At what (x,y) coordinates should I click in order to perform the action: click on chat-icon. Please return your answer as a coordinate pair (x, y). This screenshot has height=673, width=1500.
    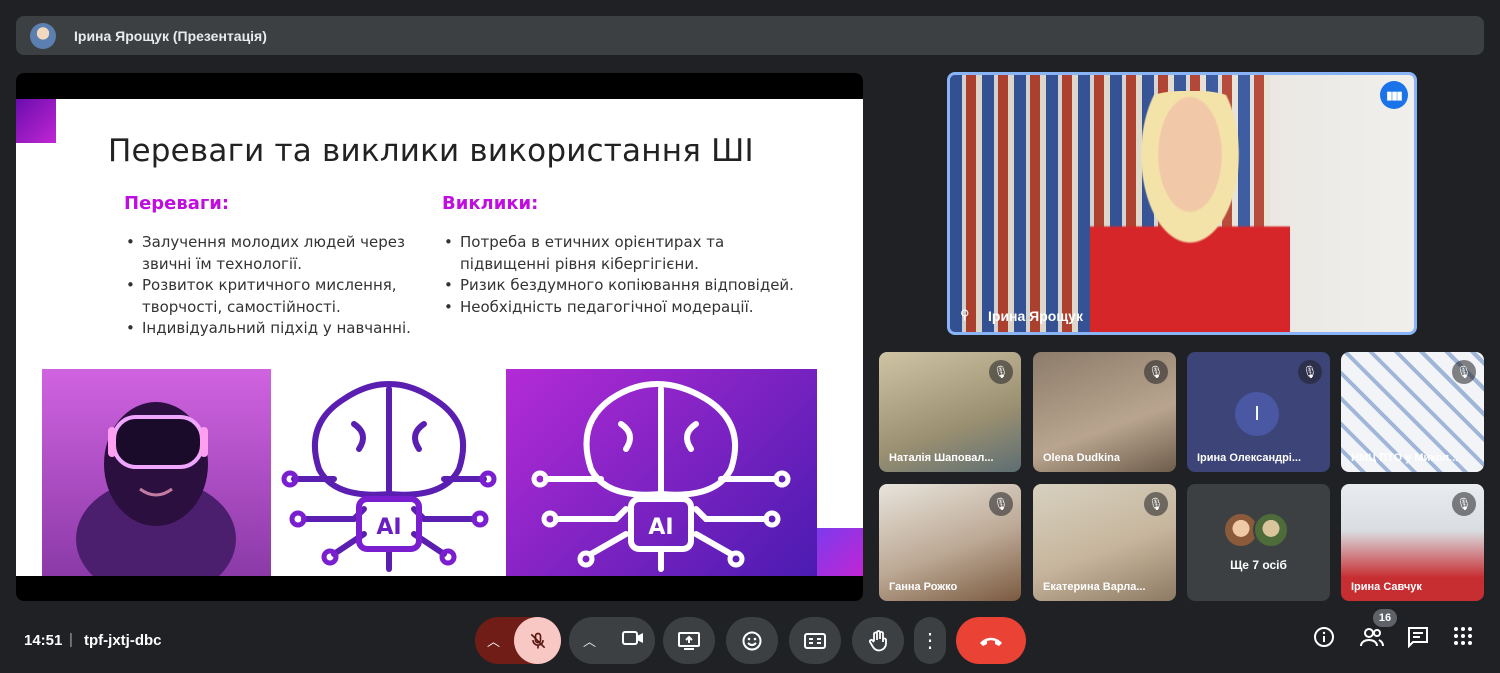
    Looking at the image, I should click on (1418, 640).